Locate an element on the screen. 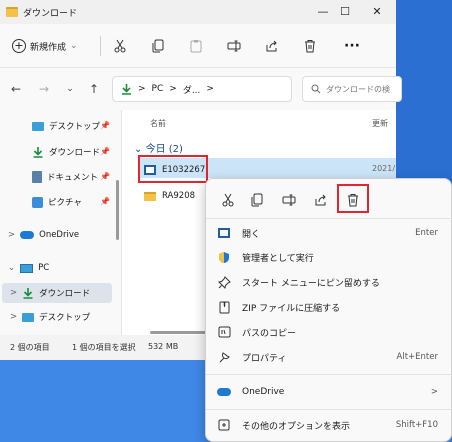 The height and width of the screenshot is (442, 452). menu-item-onedrive: OneDrive > is located at coordinates (329, 392).